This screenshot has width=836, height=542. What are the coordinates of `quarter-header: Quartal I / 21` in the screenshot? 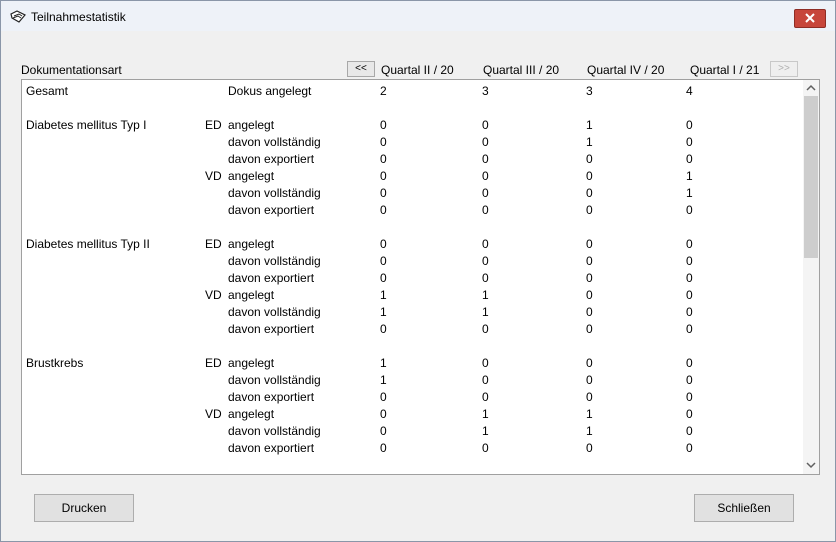 It's located at (725, 70).